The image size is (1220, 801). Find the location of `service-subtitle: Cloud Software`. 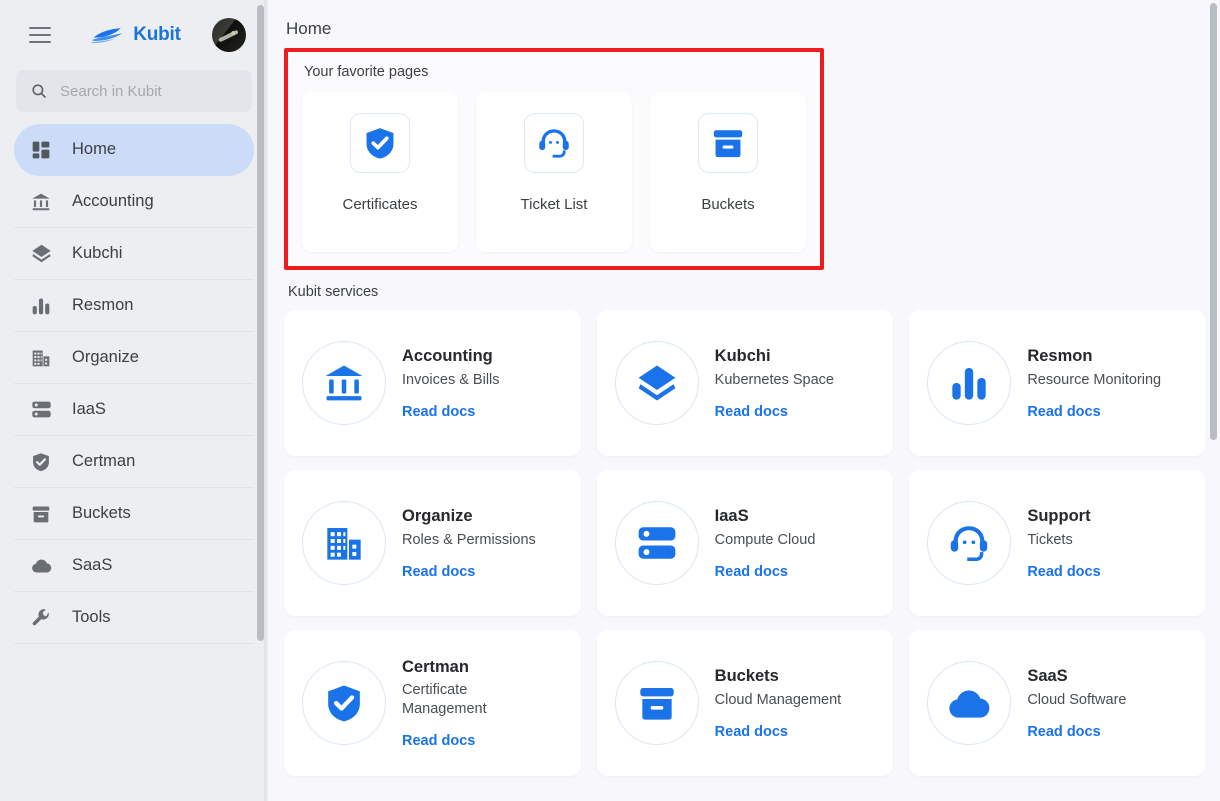

service-subtitle: Cloud Software is located at coordinates (1077, 699).